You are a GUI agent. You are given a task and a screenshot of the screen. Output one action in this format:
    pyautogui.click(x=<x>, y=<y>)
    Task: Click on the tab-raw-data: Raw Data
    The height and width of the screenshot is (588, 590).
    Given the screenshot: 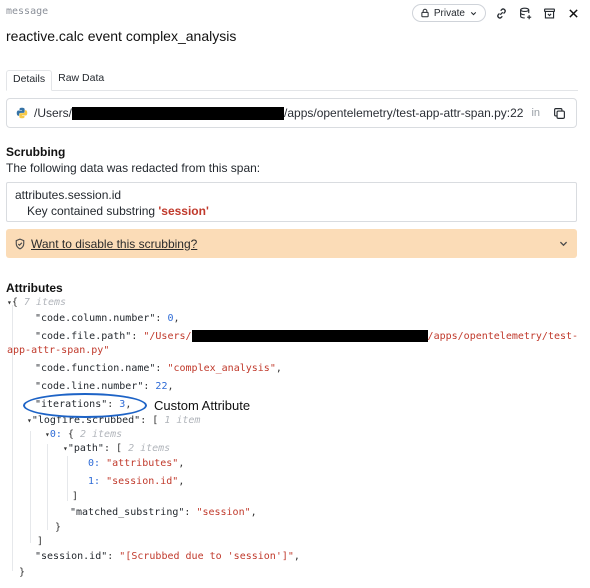 What is the action you would take?
    pyautogui.click(x=81, y=80)
    